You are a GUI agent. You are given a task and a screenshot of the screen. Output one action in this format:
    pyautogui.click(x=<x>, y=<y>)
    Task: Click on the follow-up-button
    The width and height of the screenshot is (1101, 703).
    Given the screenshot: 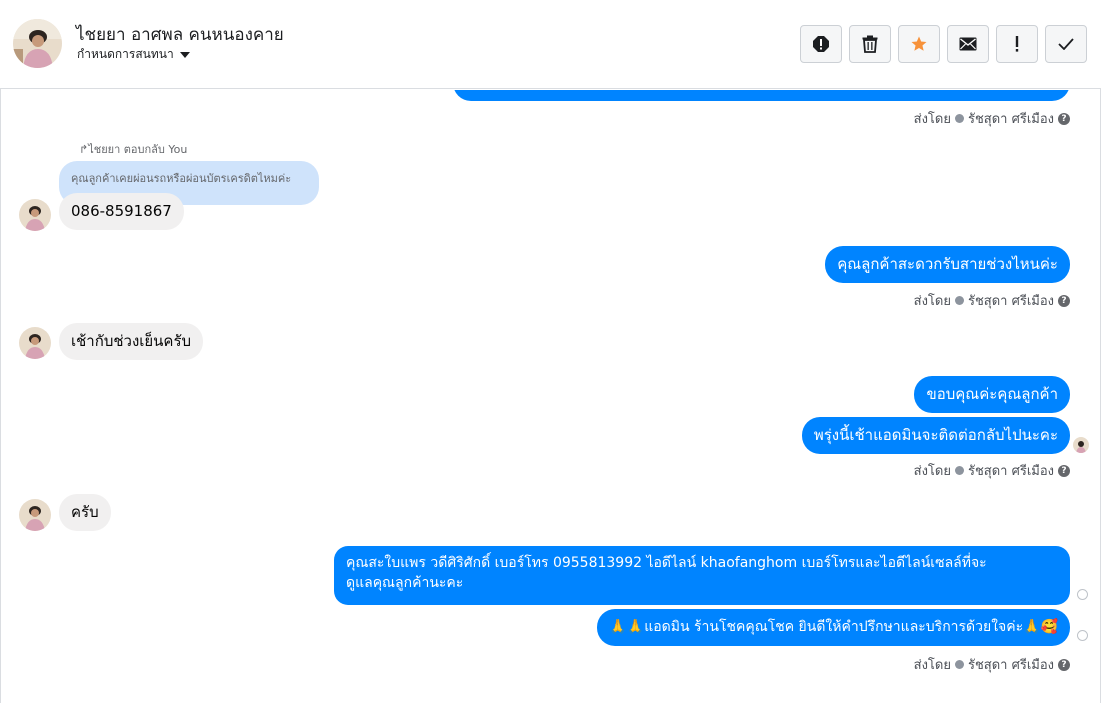 What is the action you would take?
    pyautogui.click(x=1017, y=44)
    